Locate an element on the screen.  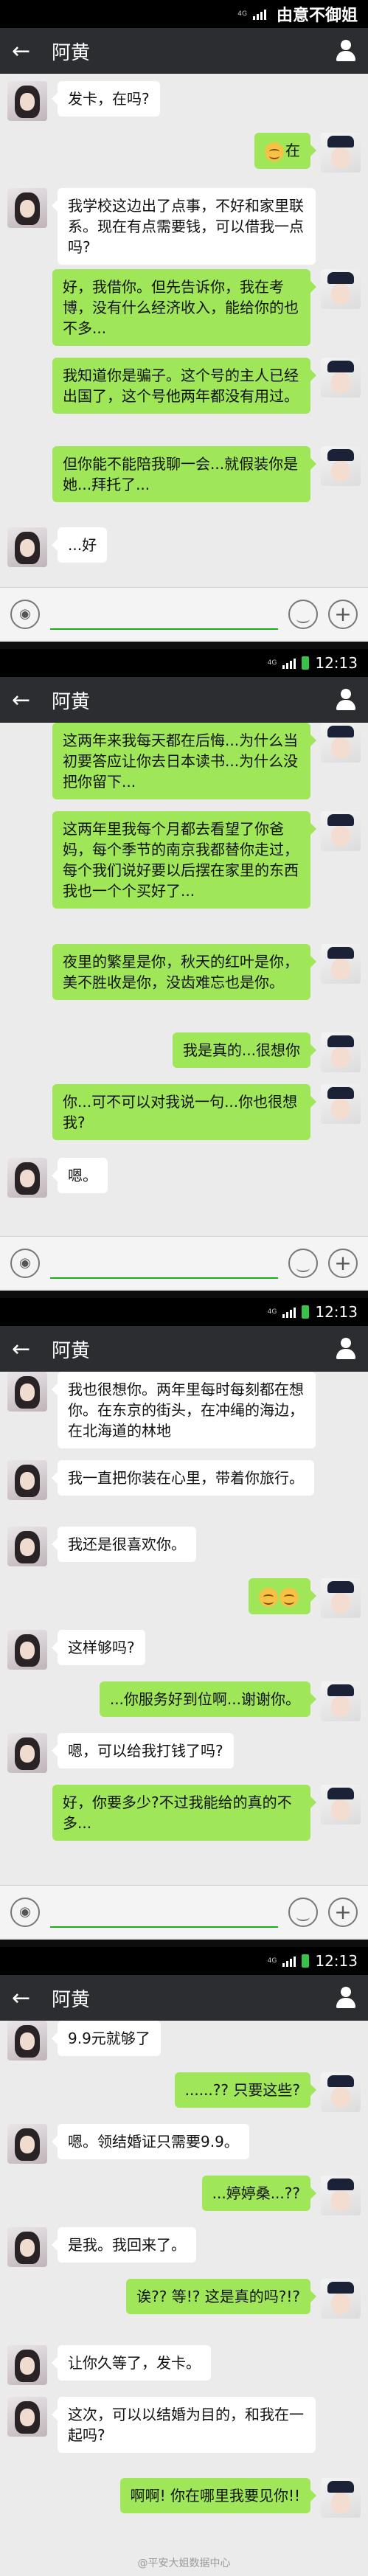
message-row: 我学校这边出了点事，不好和家里联系。现在有点需要钱，可以借我一点吗? is located at coordinates (184, 226).